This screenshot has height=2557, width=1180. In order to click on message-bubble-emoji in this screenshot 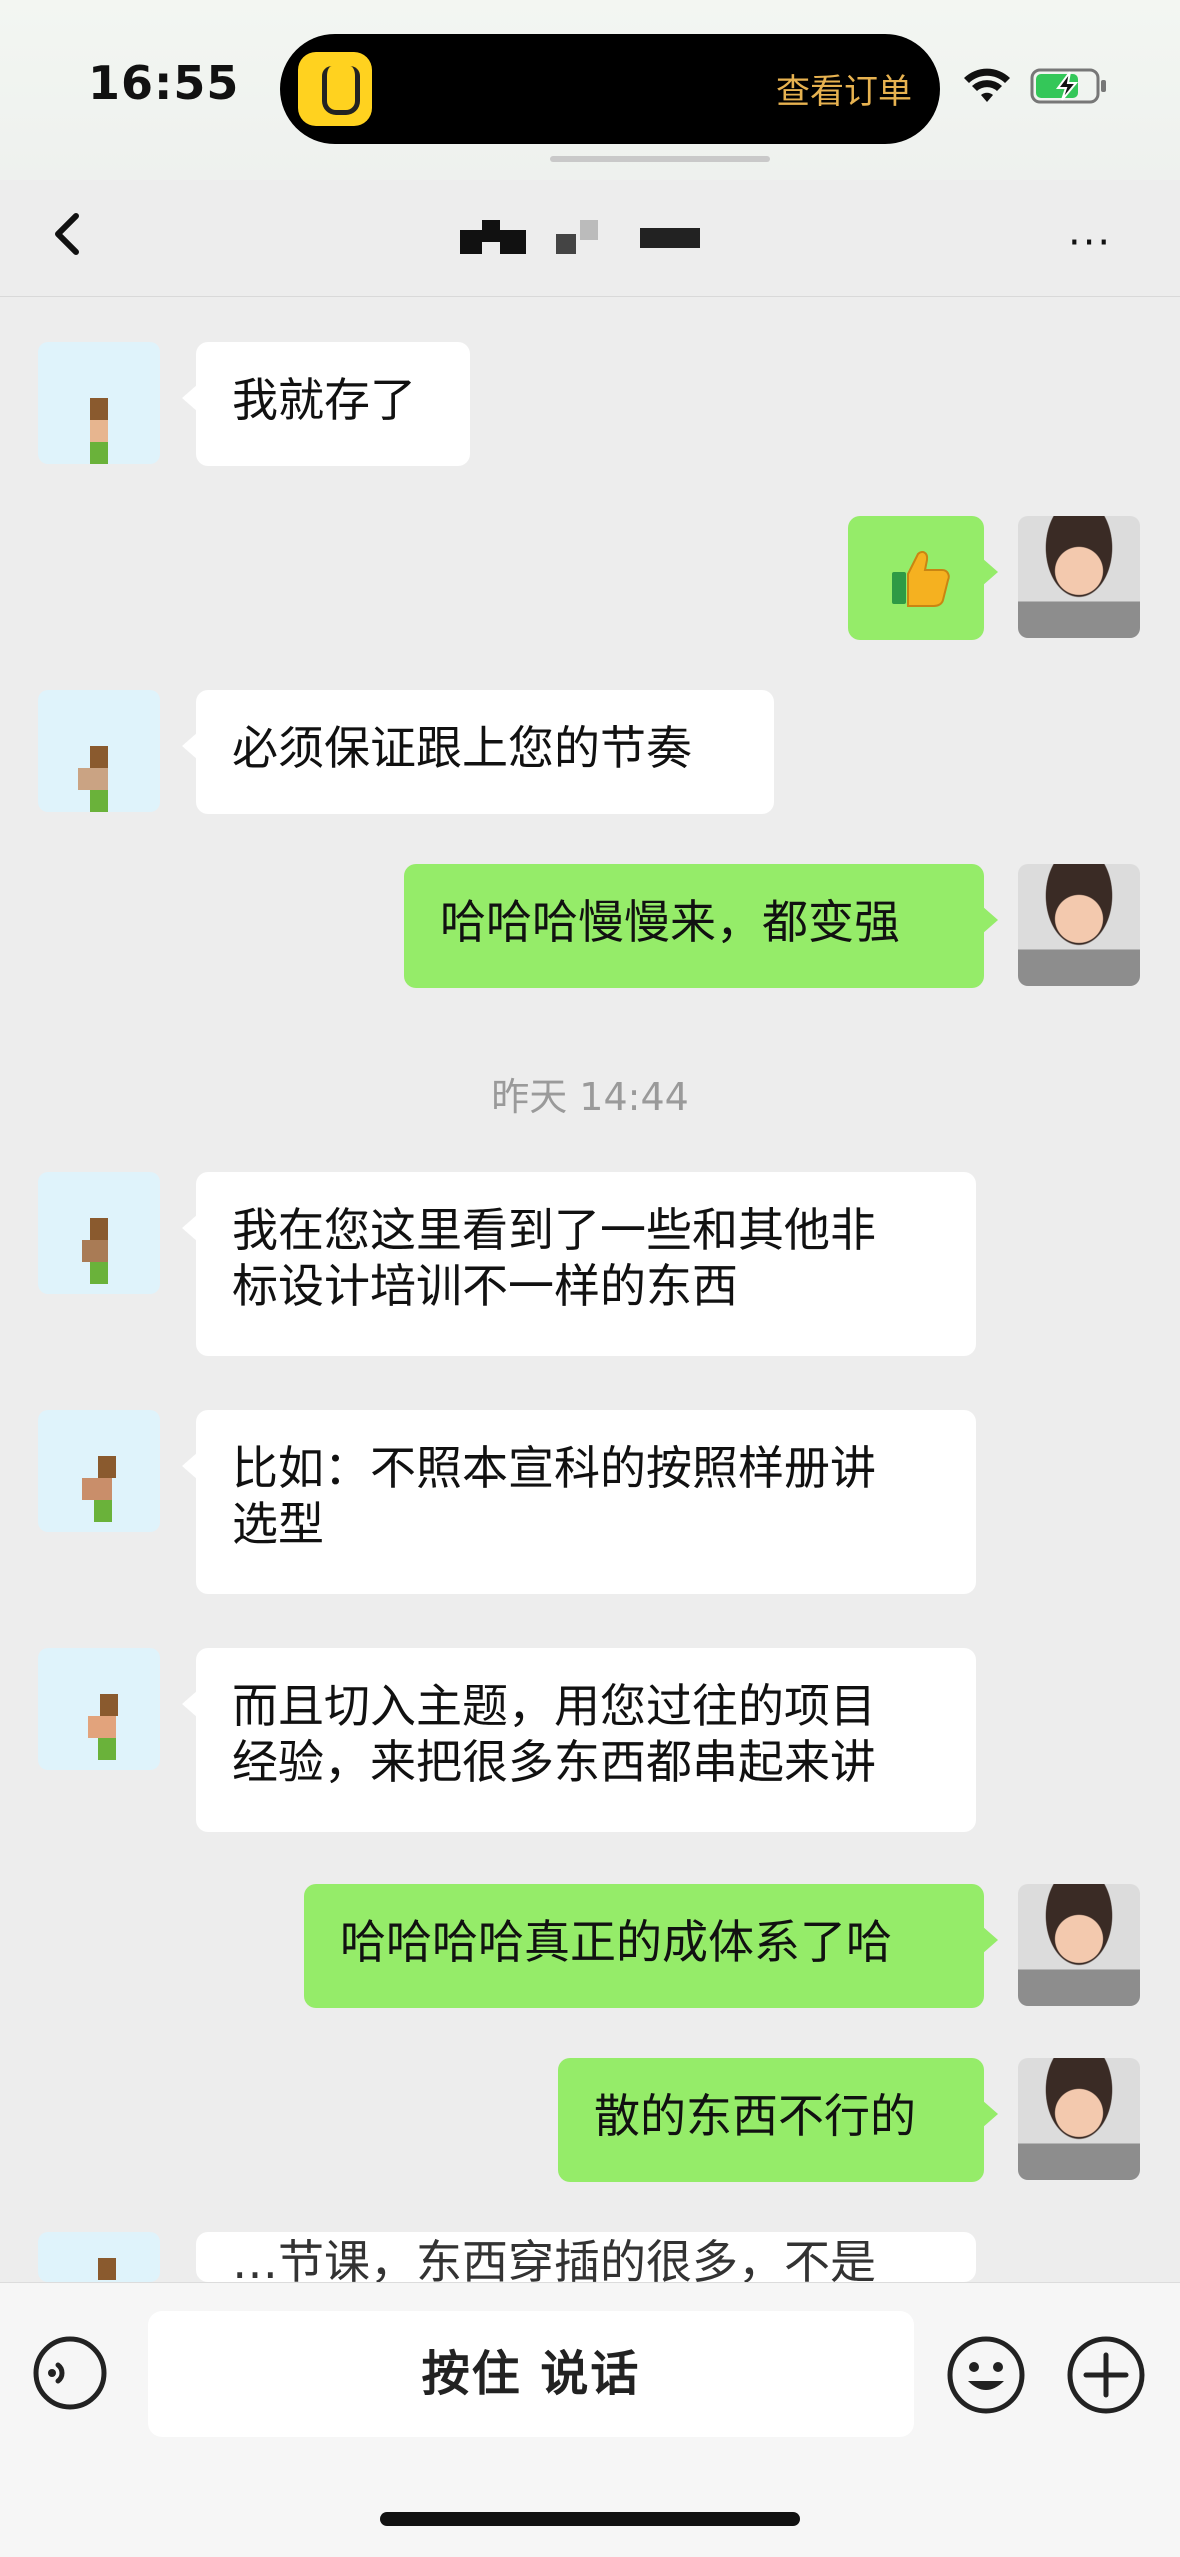, I will do `click(923, 578)`.